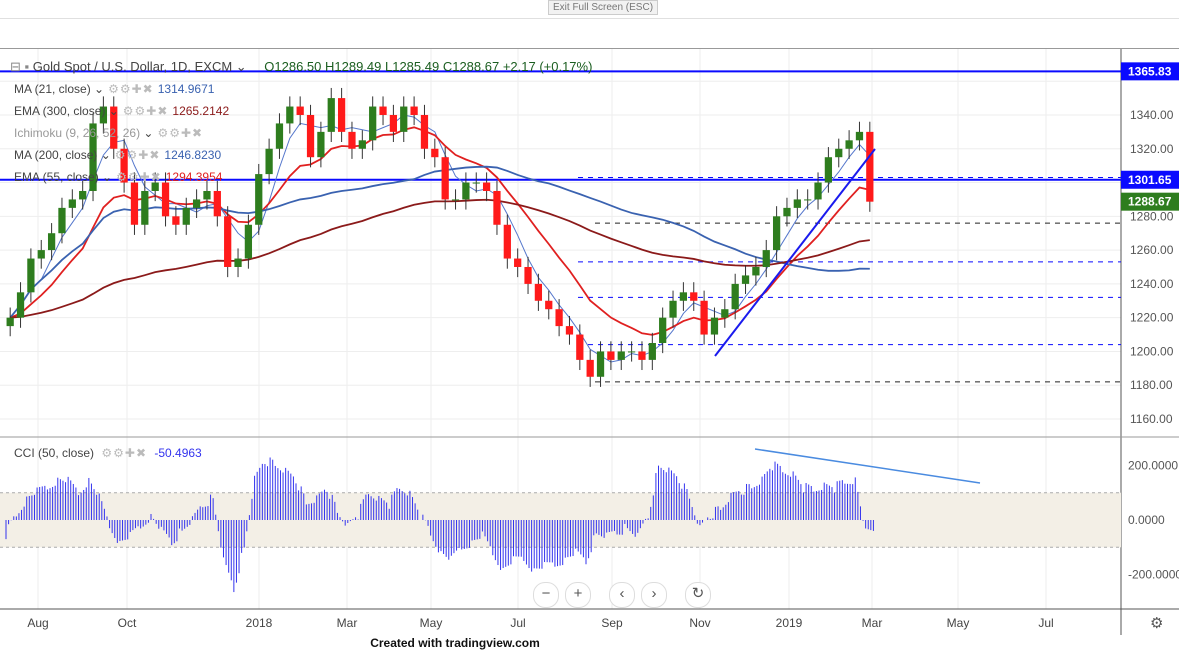 The height and width of the screenshot is (655, 1179). Describe the element at coordinates (37, 623) in the screenshot. I see `time-tick-label: Aug` at that location.